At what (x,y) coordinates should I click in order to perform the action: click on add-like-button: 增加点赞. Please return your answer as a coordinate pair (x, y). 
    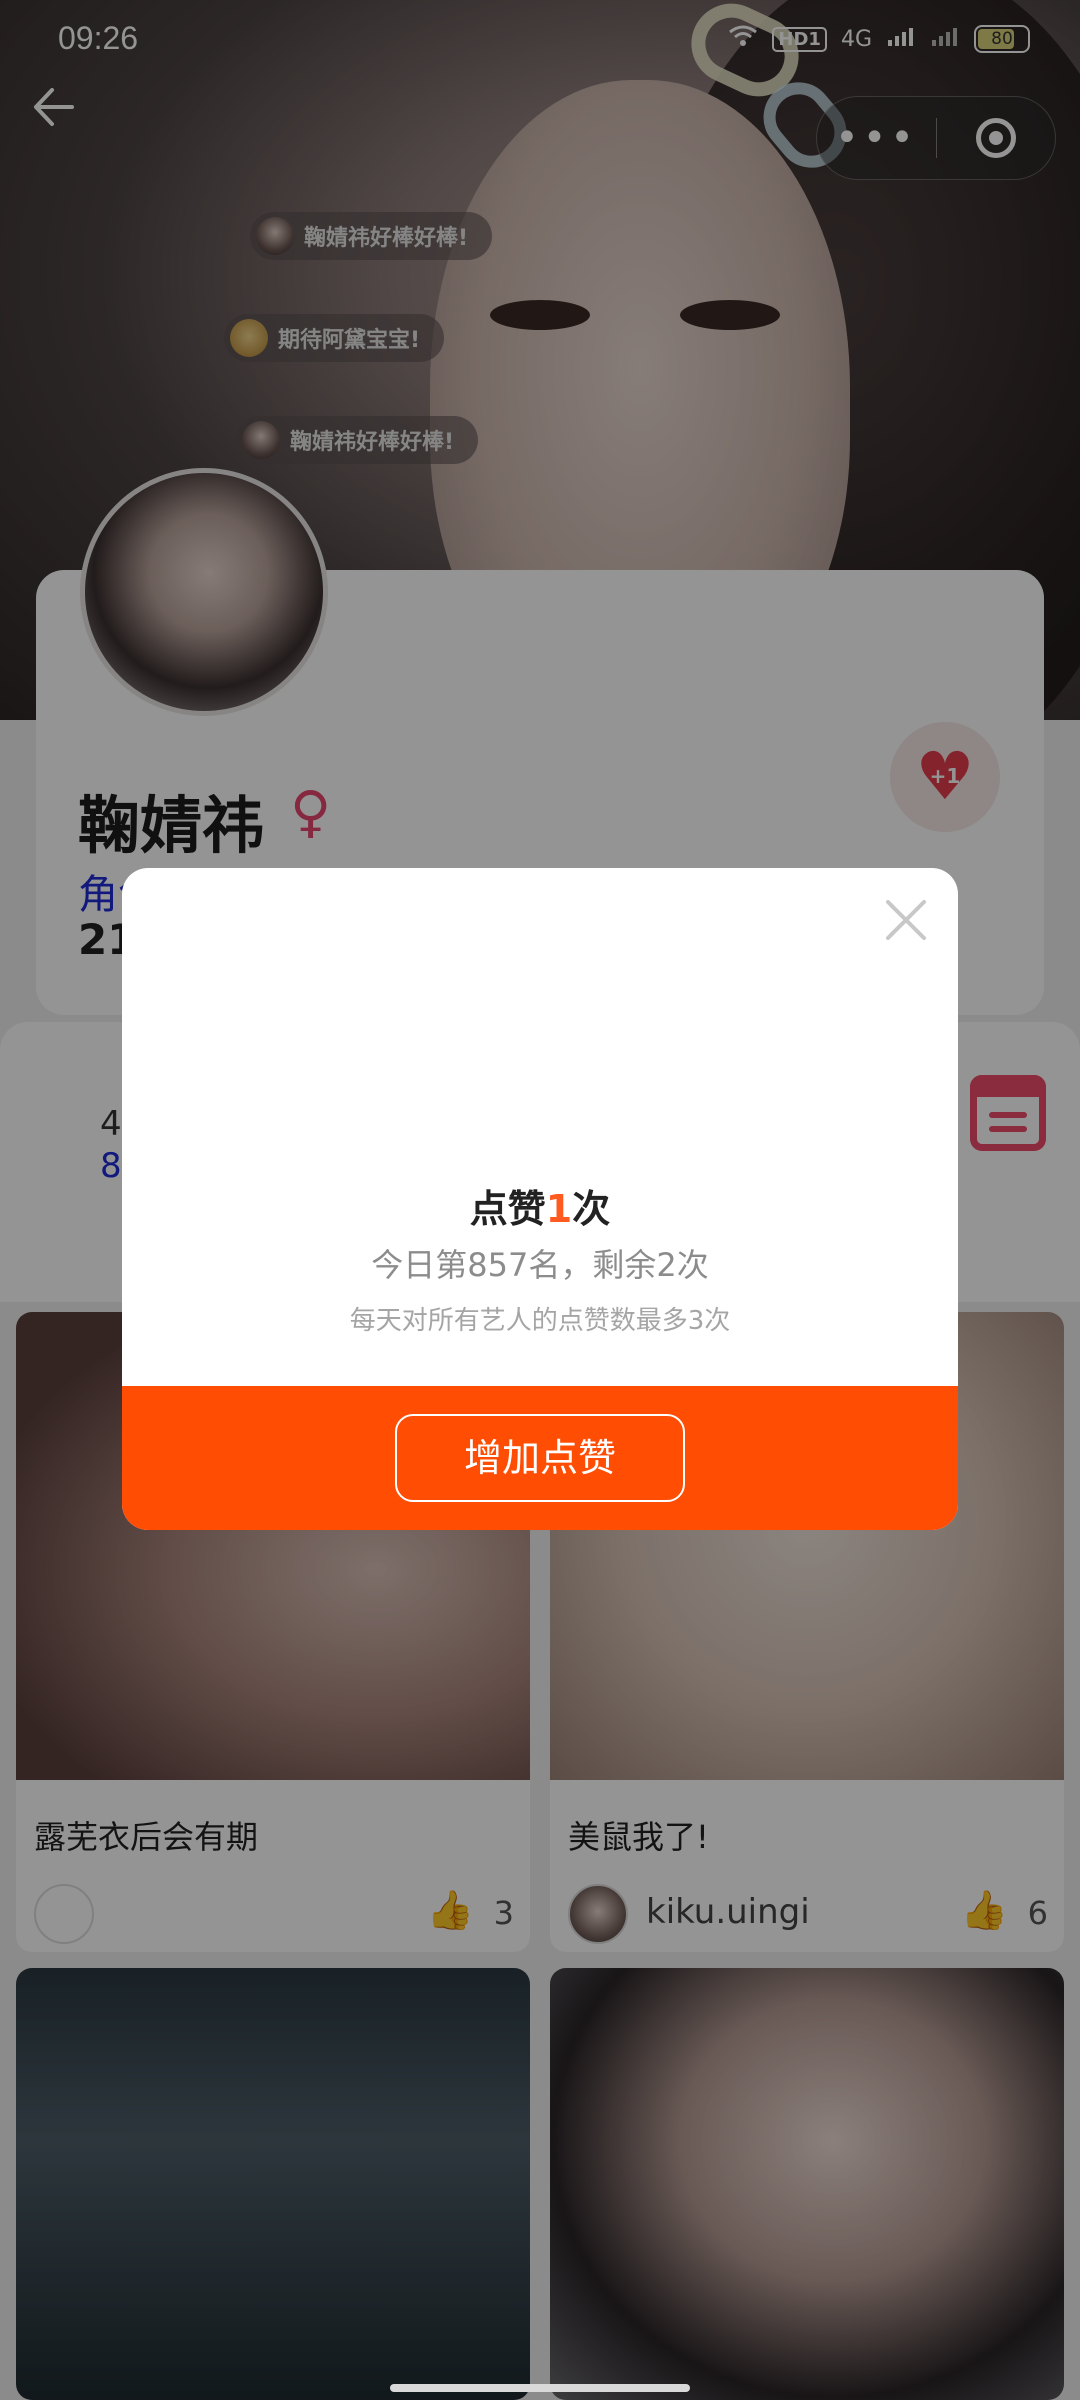
    Looking at the image, I should click on (540, 1458).